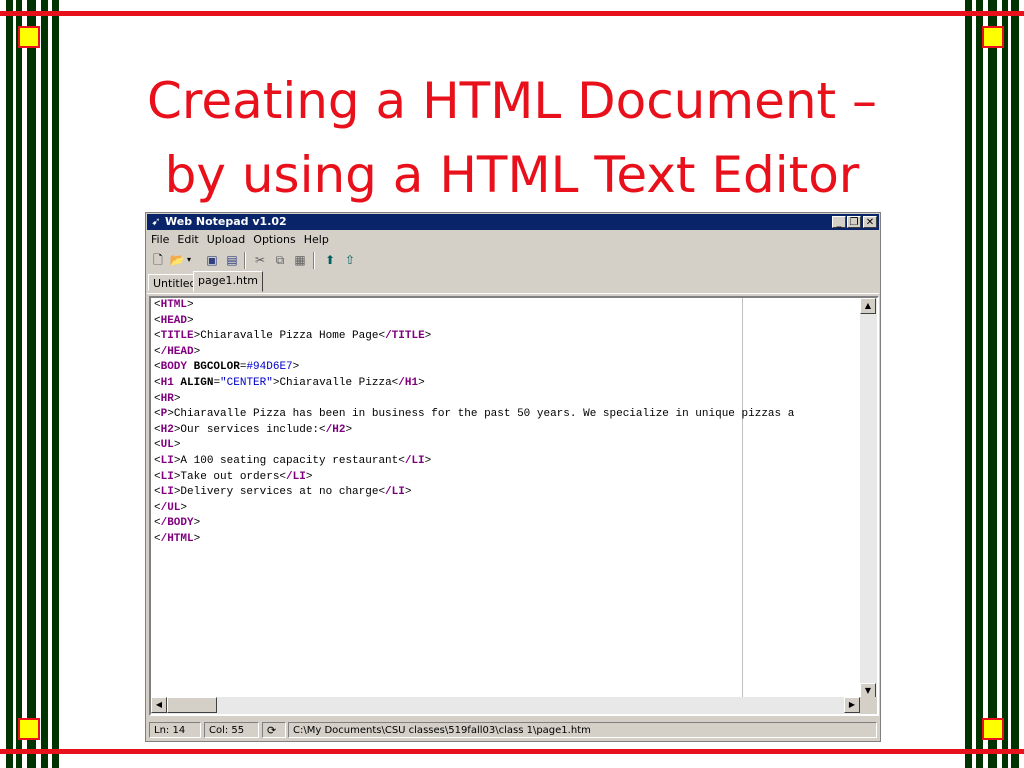  Describe the element at coordinates (993, 729) in the screenshot. I see `corner-square-bottom-right` at that location.